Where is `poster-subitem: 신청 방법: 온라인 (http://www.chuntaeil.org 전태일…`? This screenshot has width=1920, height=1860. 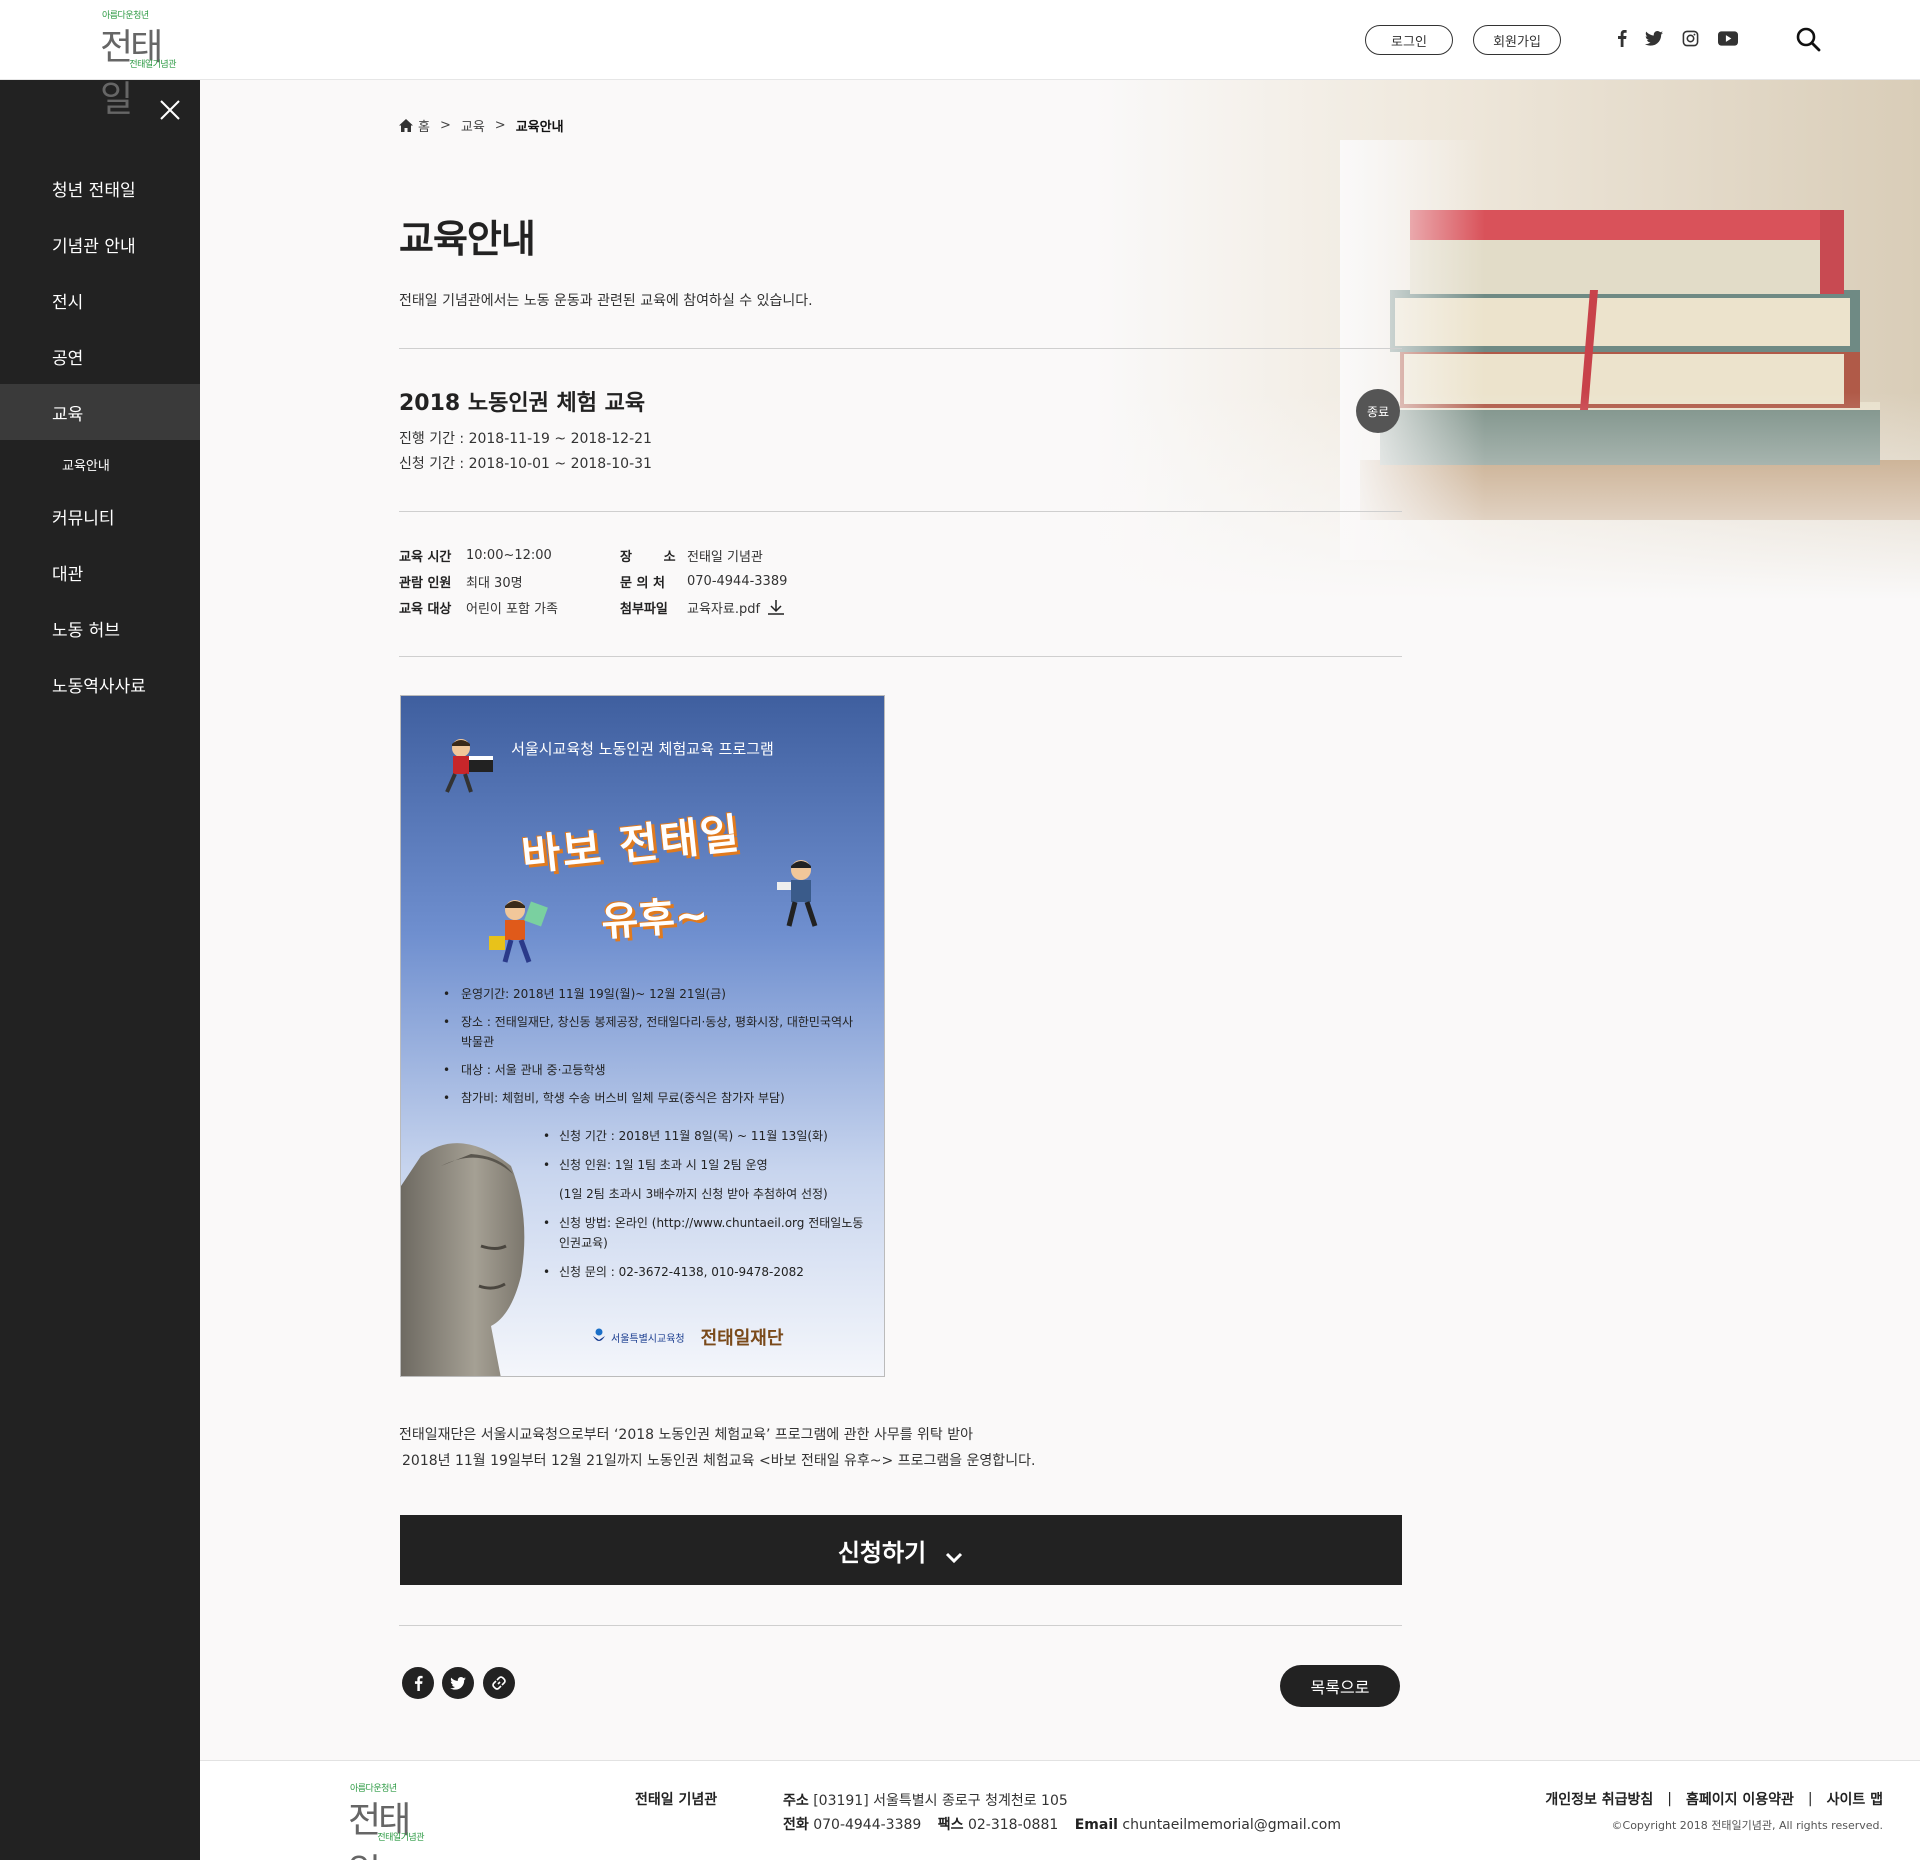
poster-subitem: 신청 방법: 온라인 (http://www.chuntaeil.org 전태일… is located at coordinates (706, 1233).